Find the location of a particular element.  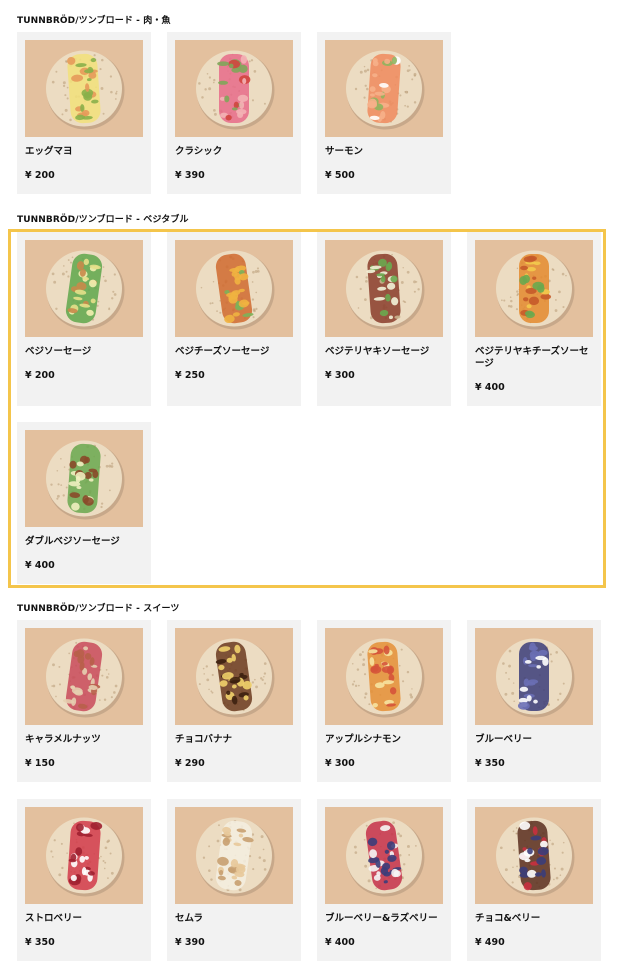

menu-item-name: アップルシナモン is located at coordinates (363, 739).